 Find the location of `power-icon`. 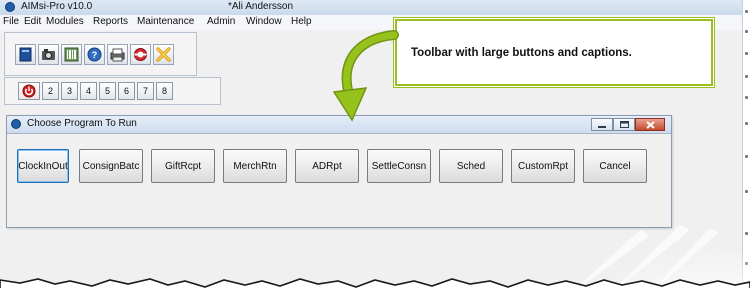

power-icon is located at coordinates (29, 91).